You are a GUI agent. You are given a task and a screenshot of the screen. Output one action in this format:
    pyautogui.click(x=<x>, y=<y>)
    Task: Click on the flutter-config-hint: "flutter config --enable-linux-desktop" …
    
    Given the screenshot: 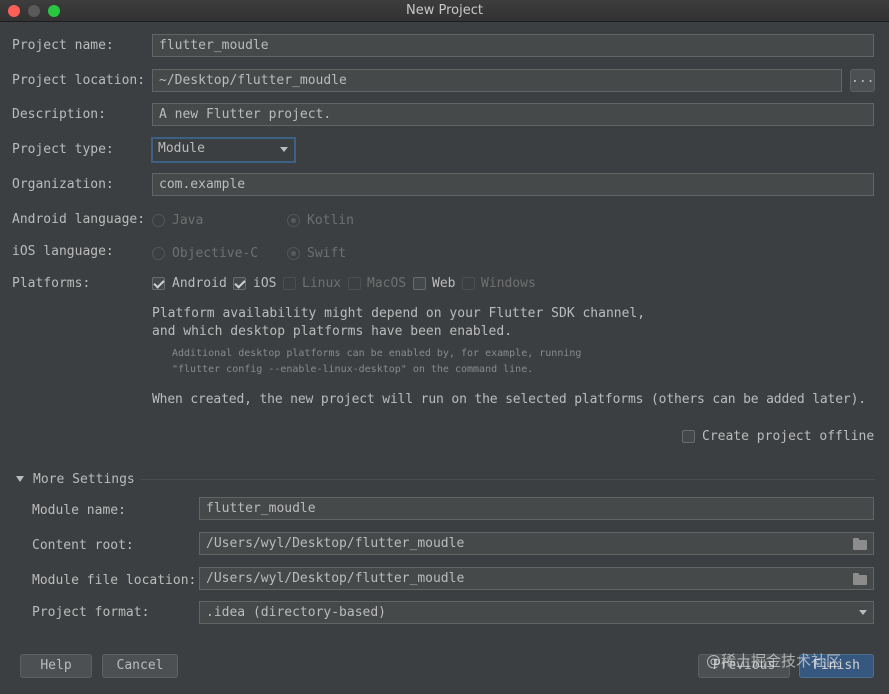 What is the action you would take?
    pyautogui.click(x=353, y=369)
    